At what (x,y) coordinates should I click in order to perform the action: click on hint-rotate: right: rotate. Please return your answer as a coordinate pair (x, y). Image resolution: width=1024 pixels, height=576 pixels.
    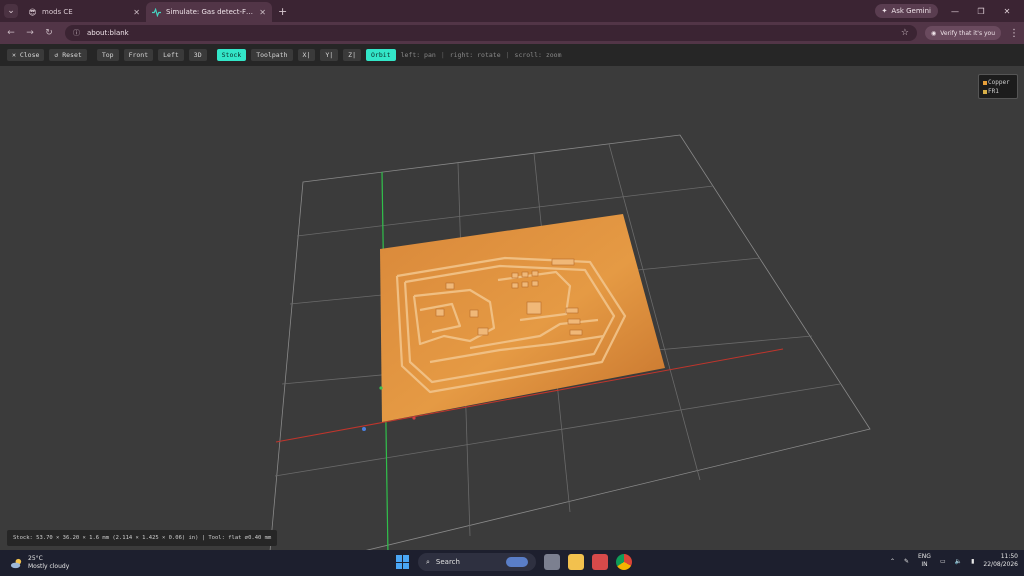
    Looking at the image, I should click on (475, 55).